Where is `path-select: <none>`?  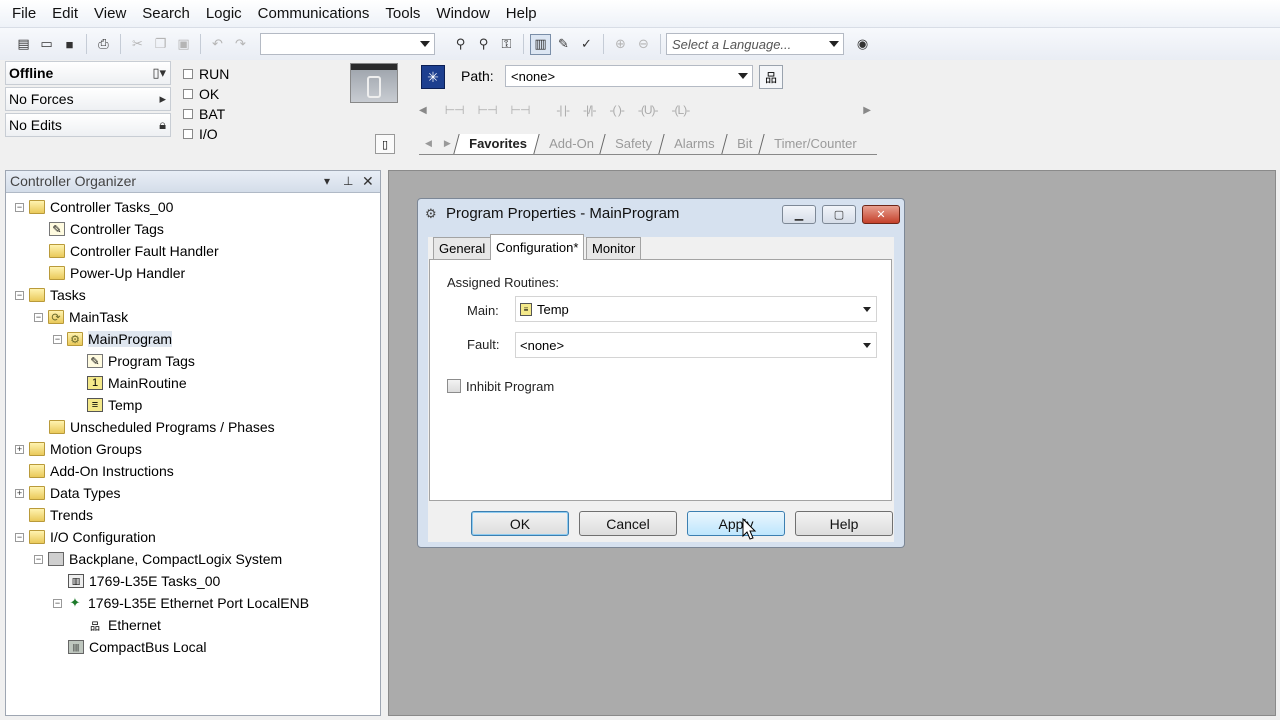 path-select: <none> is located at coordinates (629, 76).